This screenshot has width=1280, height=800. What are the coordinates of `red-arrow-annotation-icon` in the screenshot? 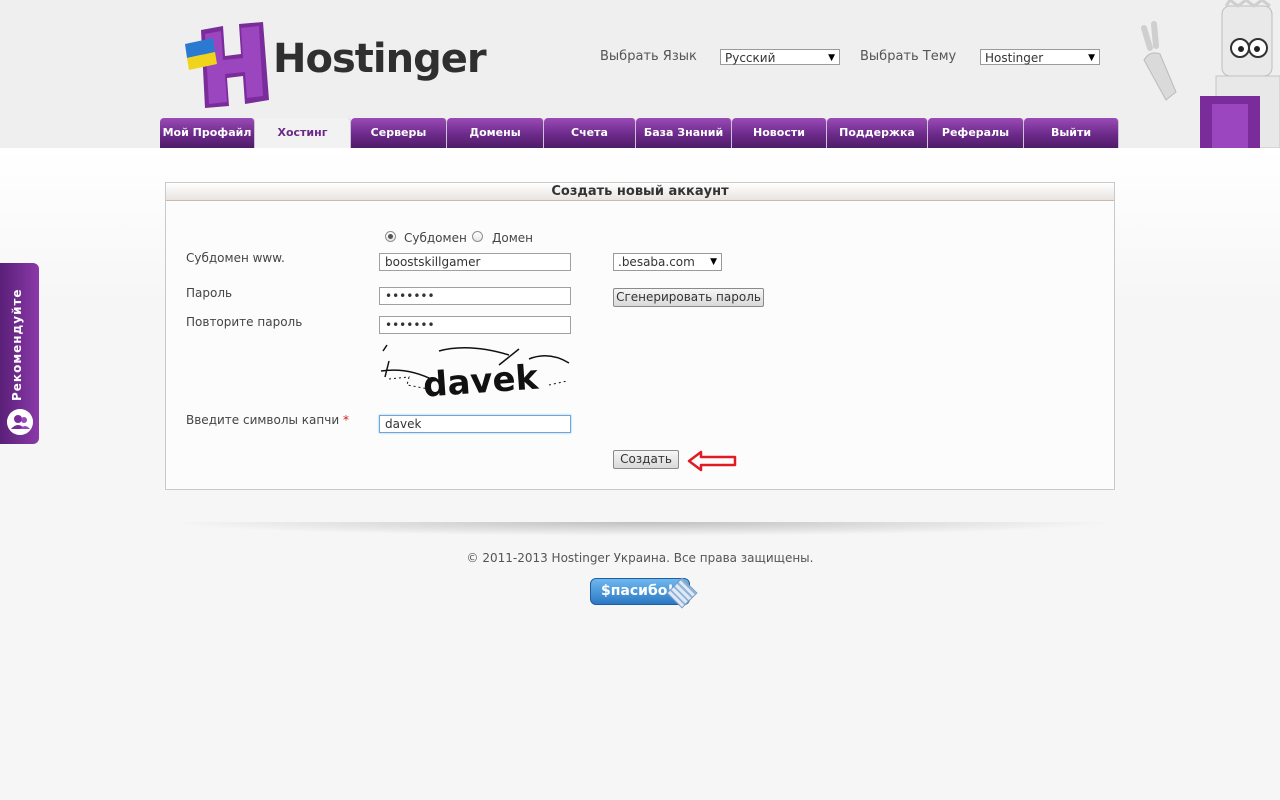 It's located at (712, 461).